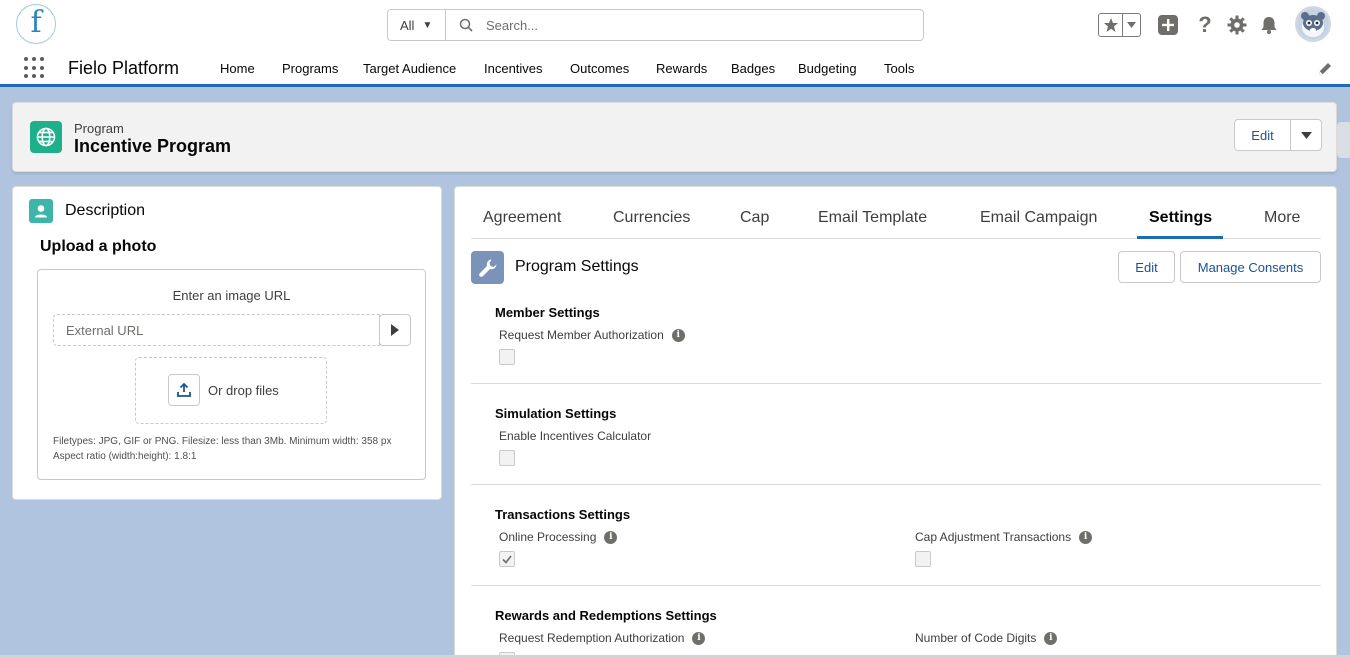 The height and width of the screenshot is (658, 1350). Describe the element at coordinates (993, 537) in the screenshot. I see `field-label-text: Cap Adjustment Transactions` at that location.